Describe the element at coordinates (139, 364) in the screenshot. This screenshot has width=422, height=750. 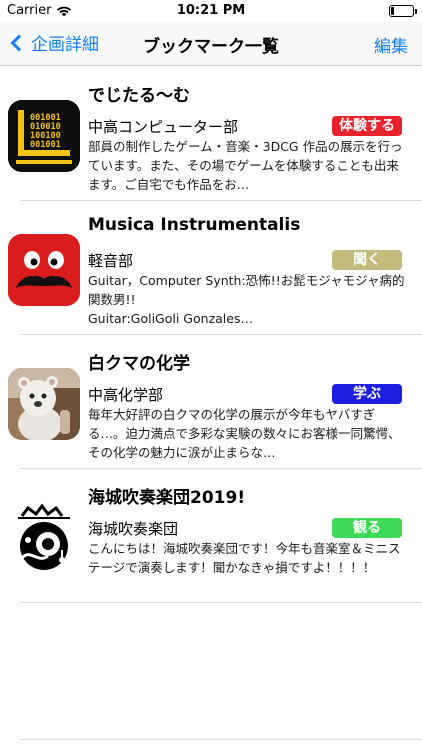
I see `item-title: 白クマの化学` at that location.